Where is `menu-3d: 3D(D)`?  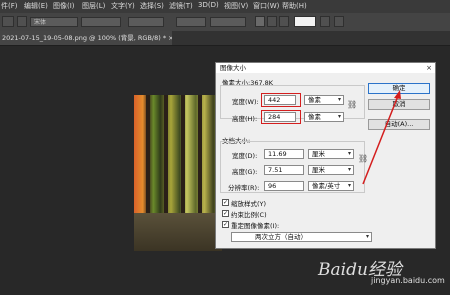
menu-3d: 3D(D) is located at coordinates (208, 5).